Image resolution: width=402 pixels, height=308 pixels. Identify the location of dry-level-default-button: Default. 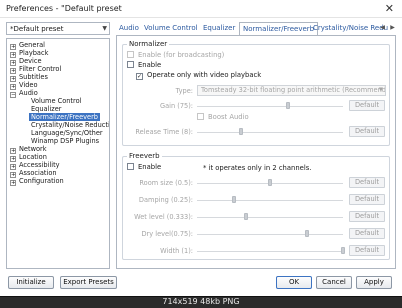
(367, 233).